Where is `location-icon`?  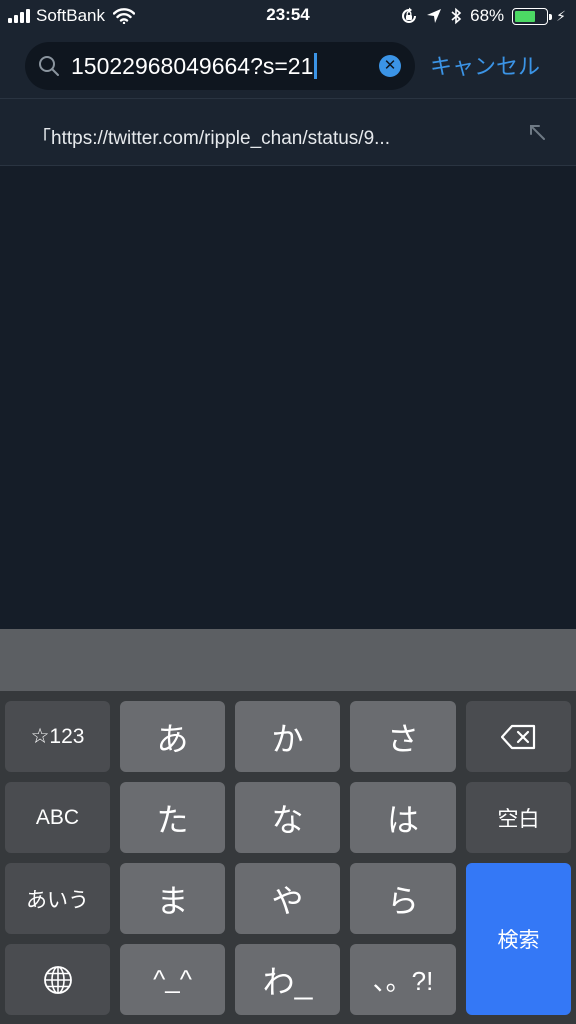
location-icon is located at coordinates (434, 16).